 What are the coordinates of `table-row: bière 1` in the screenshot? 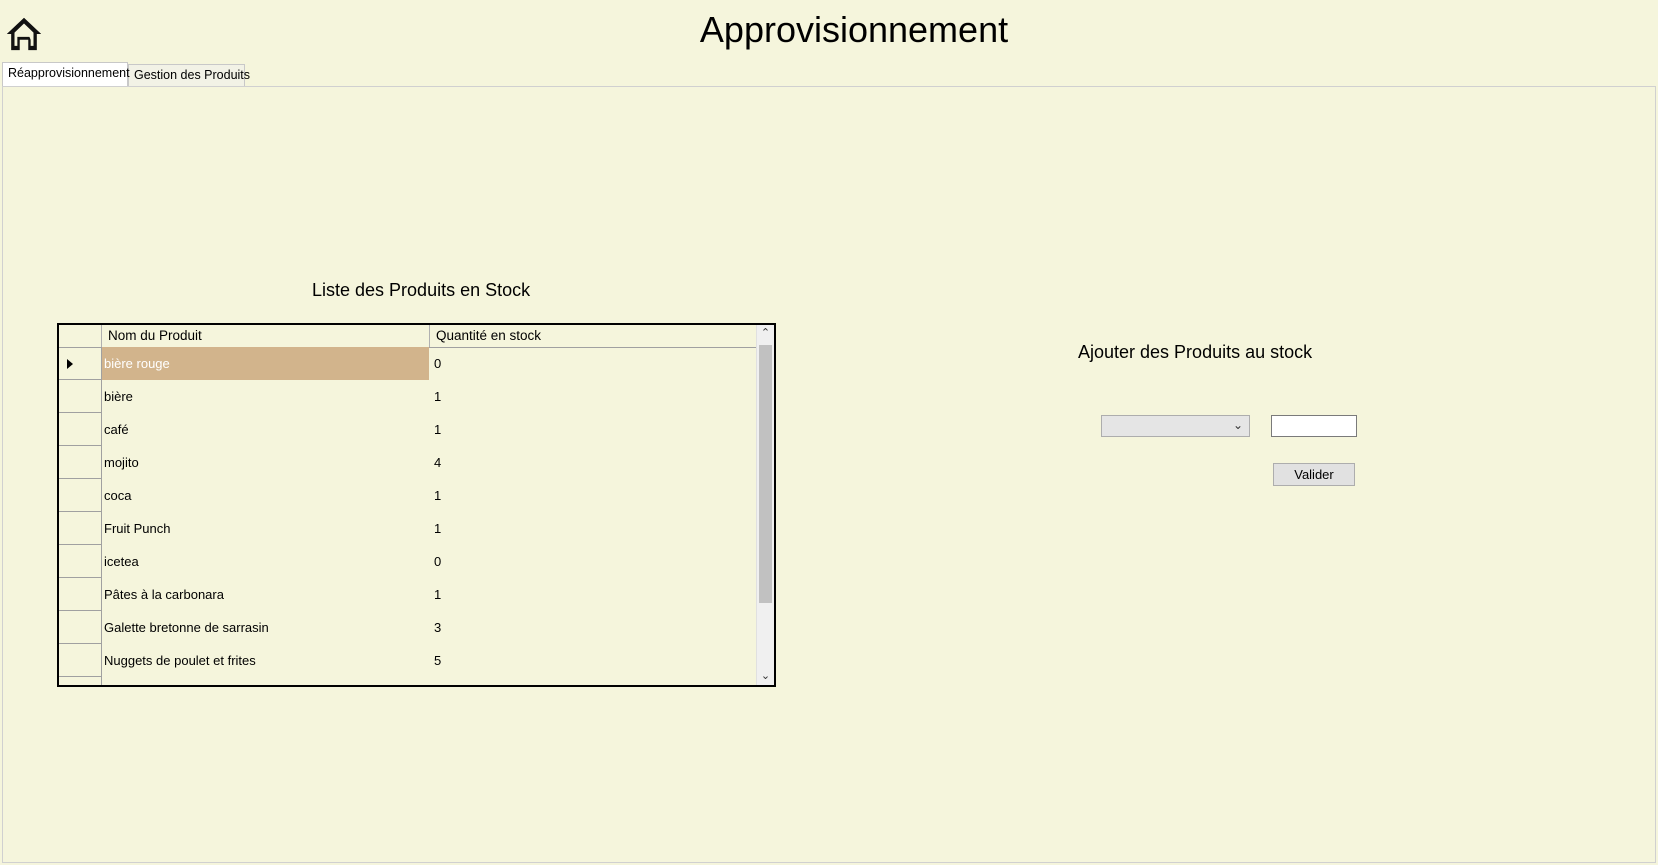 It's located at (408, 396).